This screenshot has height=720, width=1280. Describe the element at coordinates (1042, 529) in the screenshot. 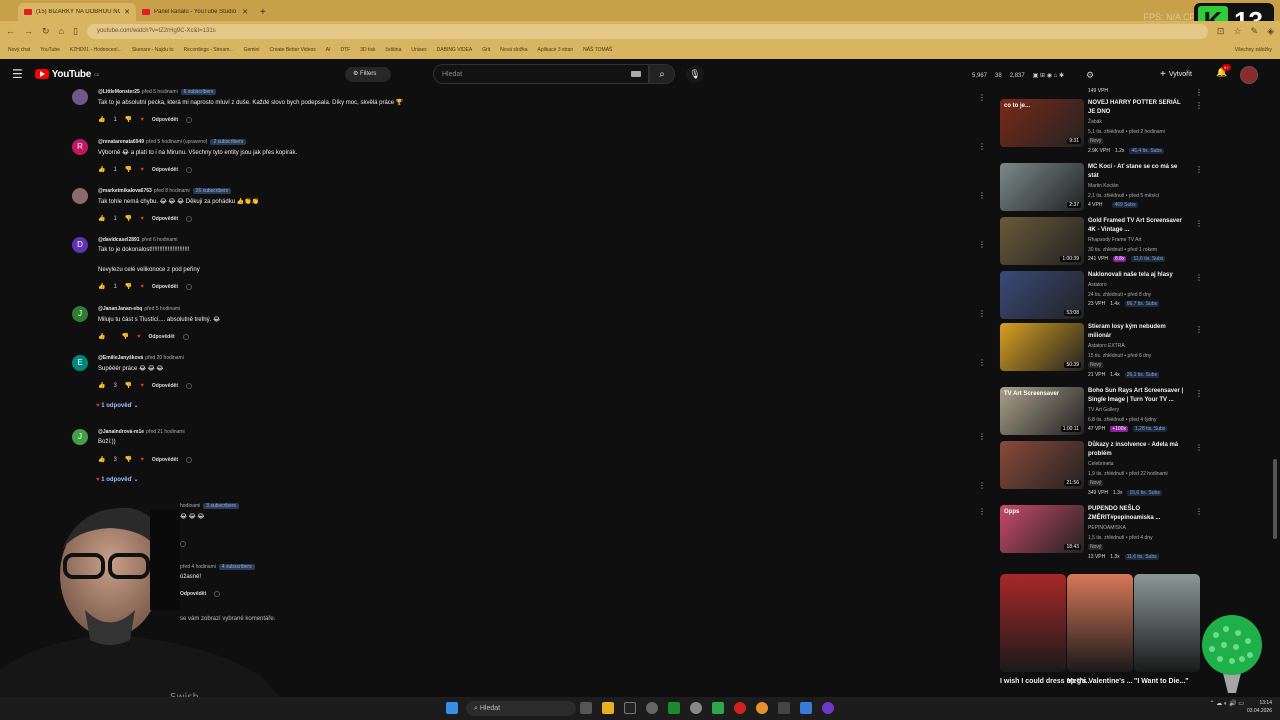

I see `video-thumbnail: Opps 18:43` at that location.